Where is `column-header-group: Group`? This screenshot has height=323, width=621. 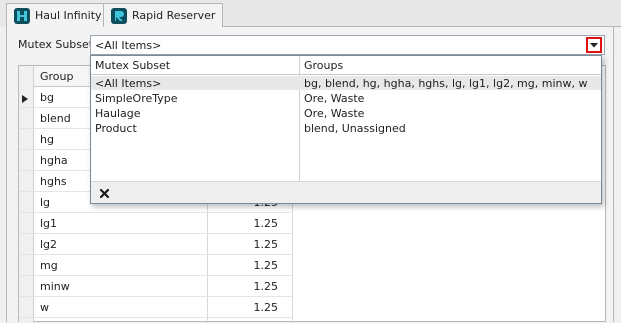 column-header-group: Group is located at coordinates (57, 76).